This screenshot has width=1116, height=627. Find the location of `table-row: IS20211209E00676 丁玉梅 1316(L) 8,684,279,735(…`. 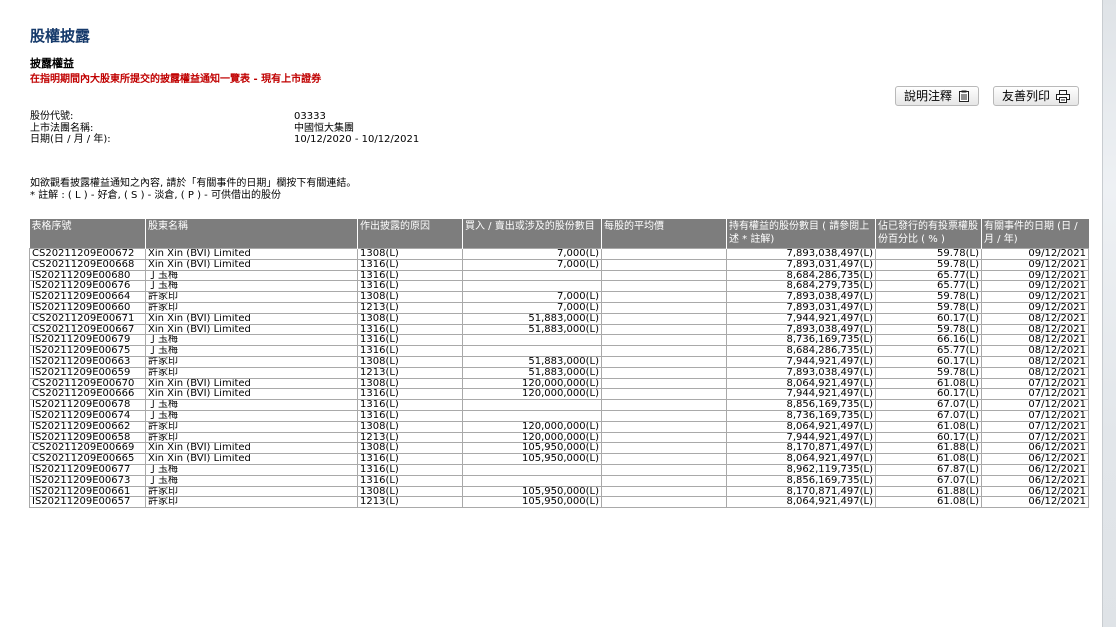

table-row: IS20211209E00676 丁玉梅 1316(L) 8,684,279,735(… is located at coordinates (559, 286).